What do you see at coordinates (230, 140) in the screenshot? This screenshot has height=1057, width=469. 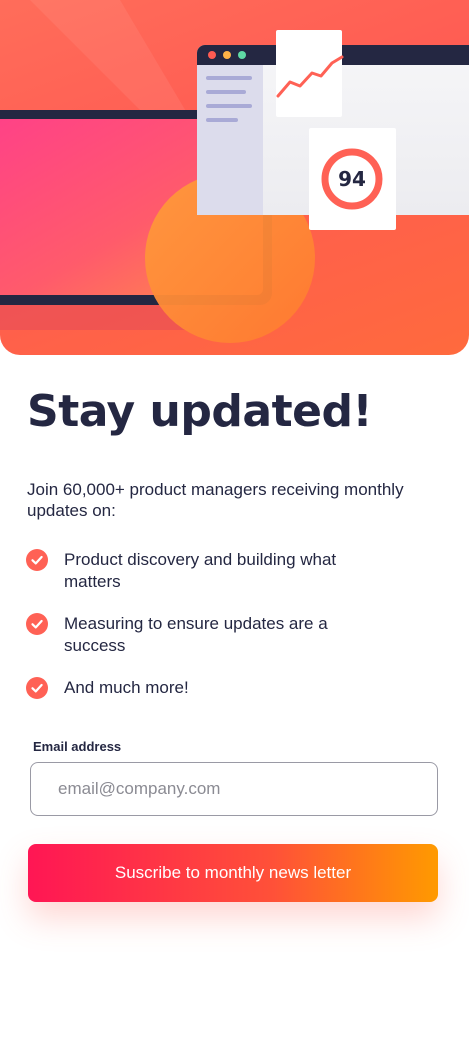 I see `browser-sidebar` at bounding box center [230, 140].